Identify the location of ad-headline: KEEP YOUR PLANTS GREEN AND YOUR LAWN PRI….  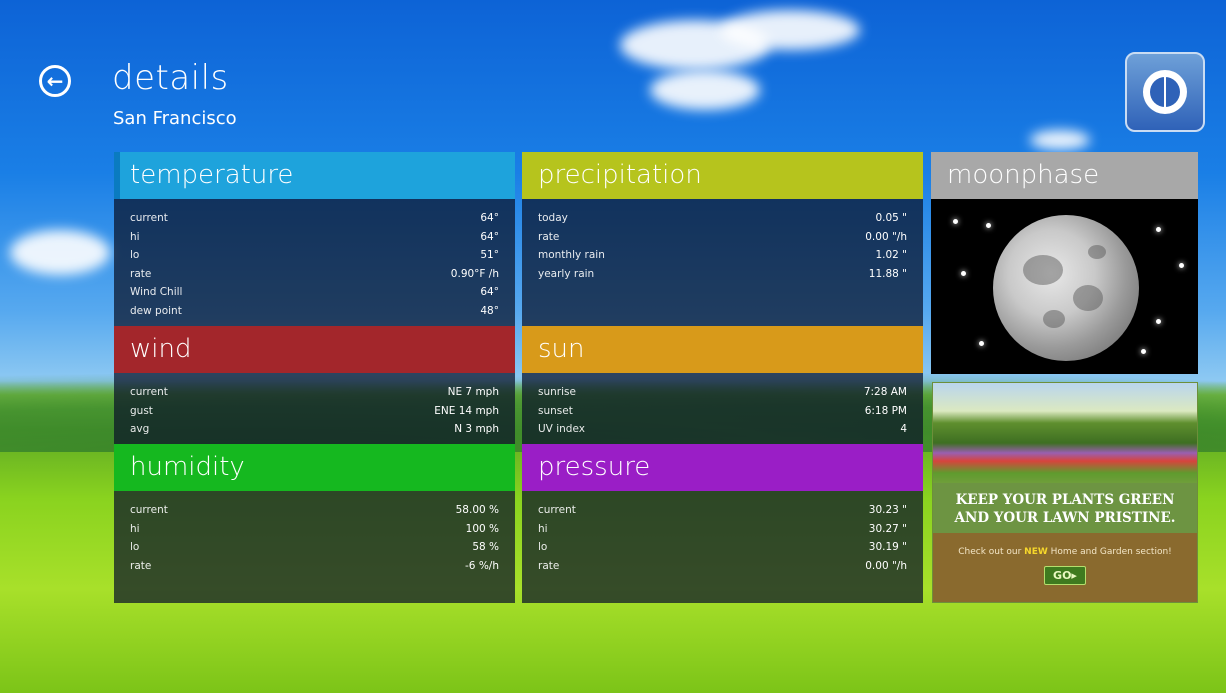
(1065, 508).